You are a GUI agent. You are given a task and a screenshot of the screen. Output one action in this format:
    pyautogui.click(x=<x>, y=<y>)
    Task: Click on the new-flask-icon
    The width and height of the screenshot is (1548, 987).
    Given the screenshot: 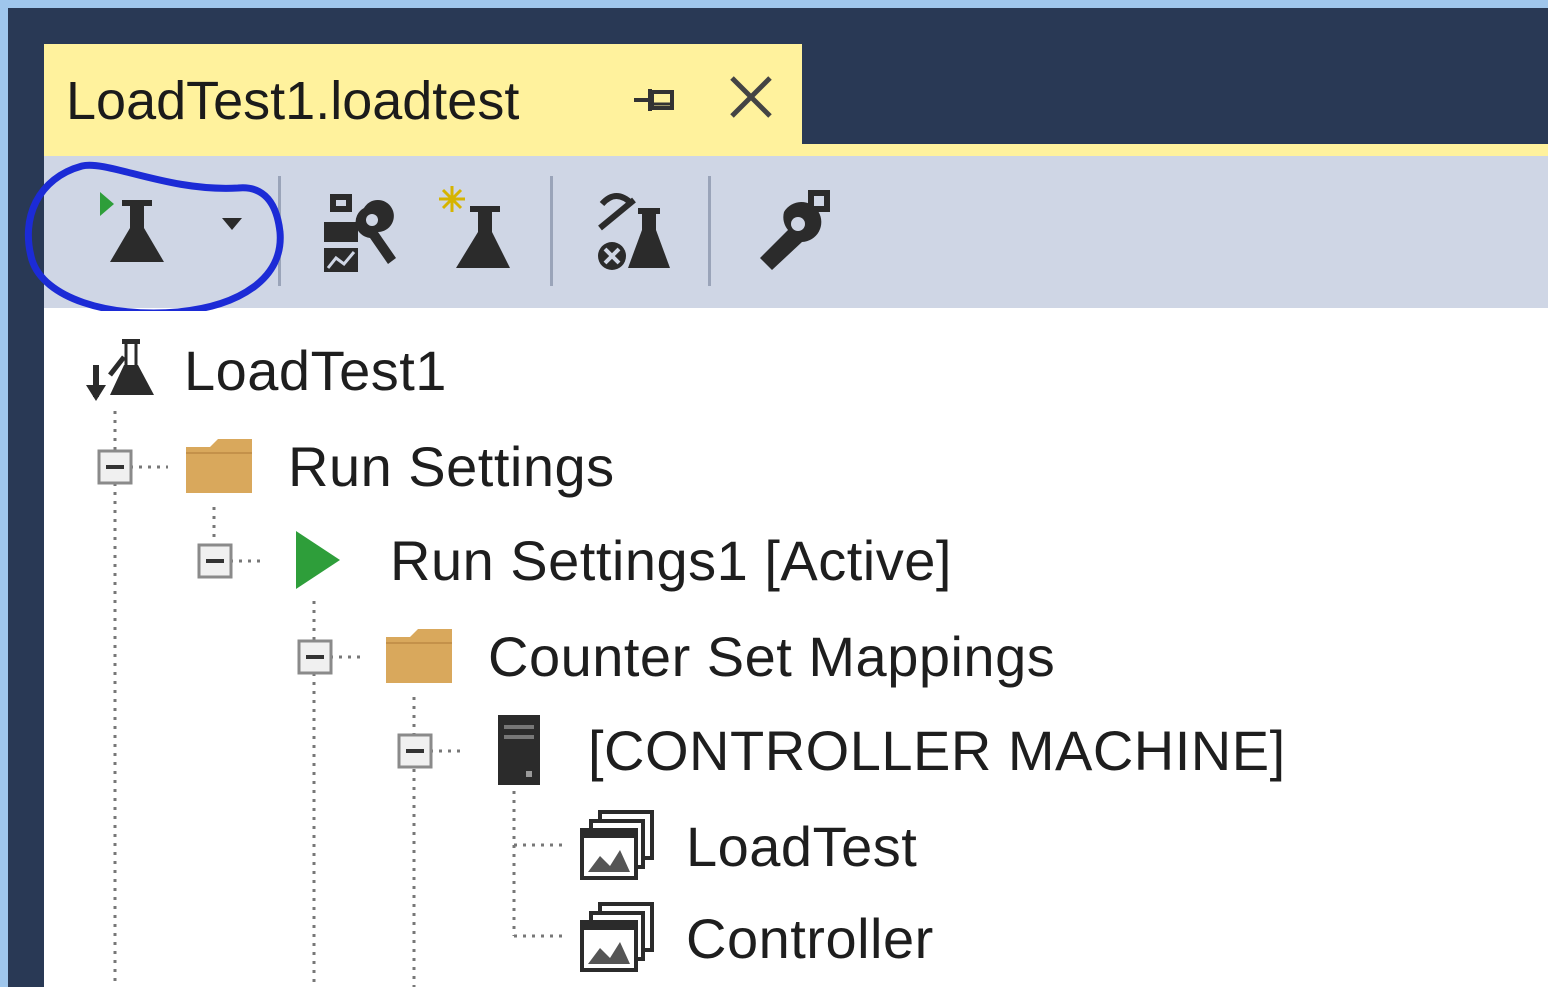 What is the action you would take?
    pyautogui.click(x=474, y=227)
    